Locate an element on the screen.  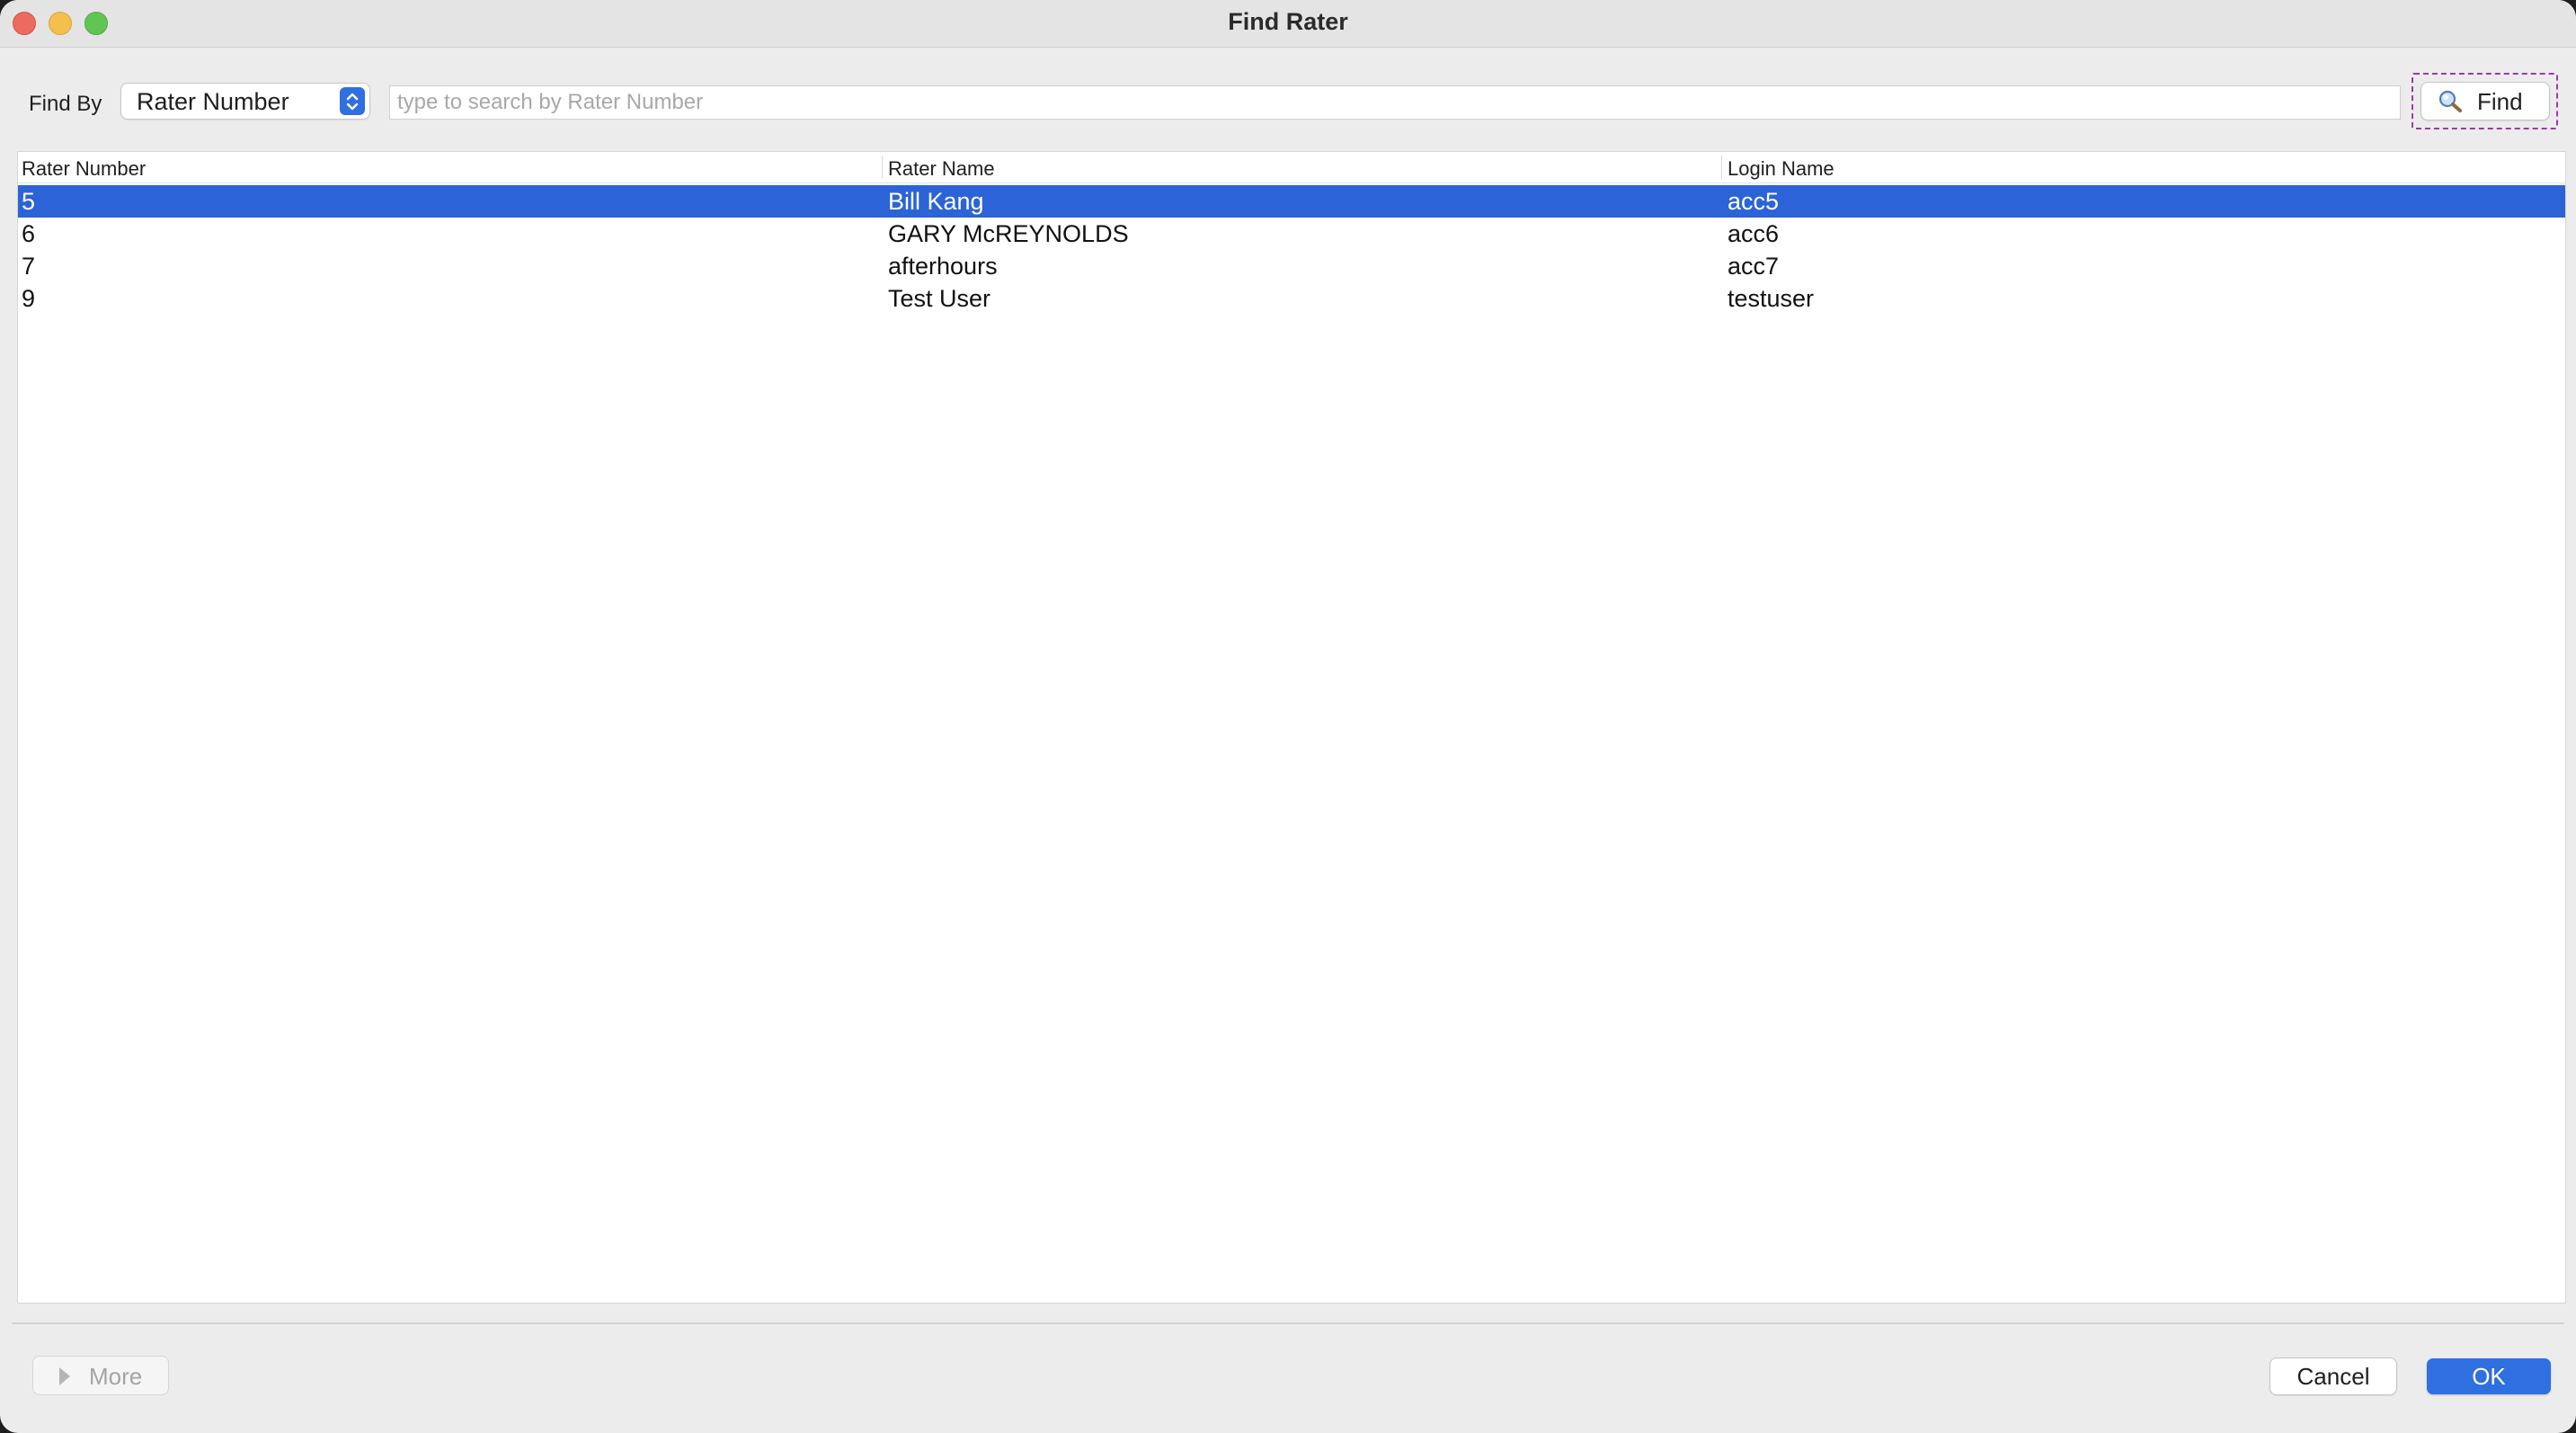
find-button: Find is located at coordinates (2485, 101).